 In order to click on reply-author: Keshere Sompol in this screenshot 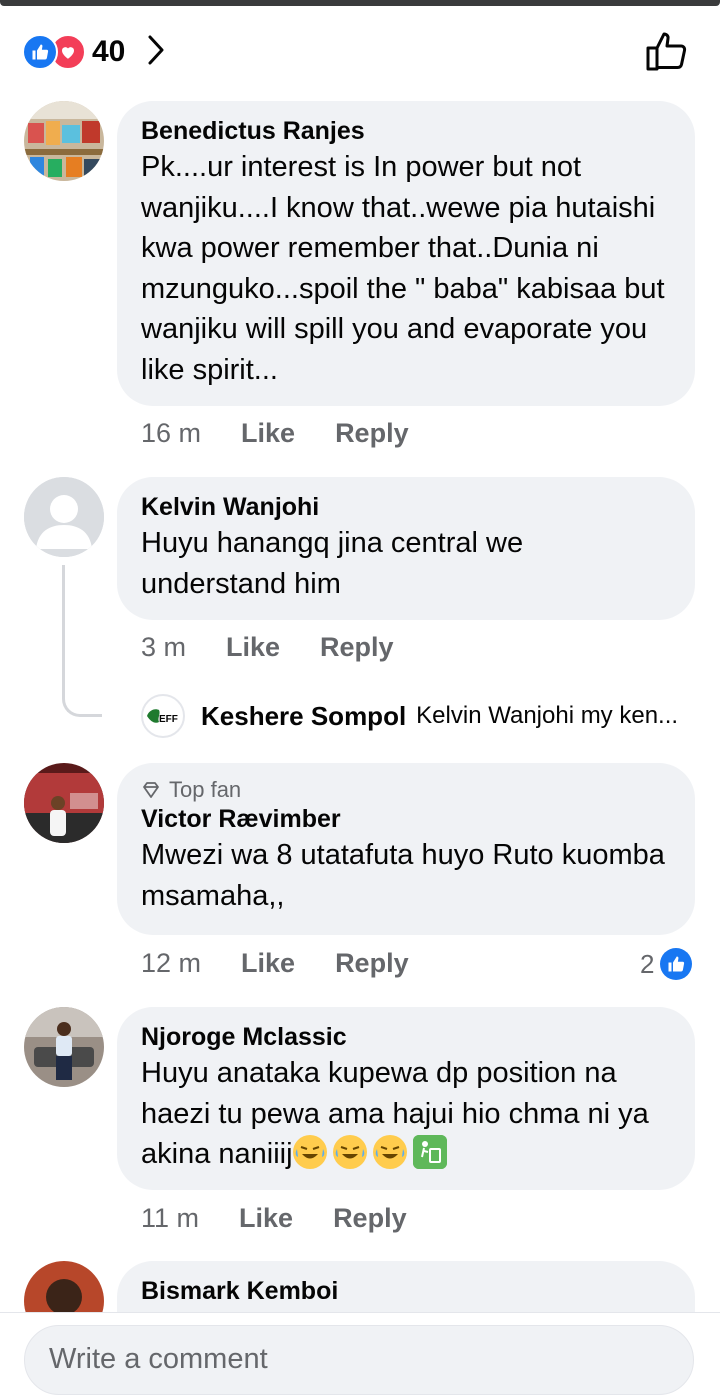, I will do `click(303, 716)`.